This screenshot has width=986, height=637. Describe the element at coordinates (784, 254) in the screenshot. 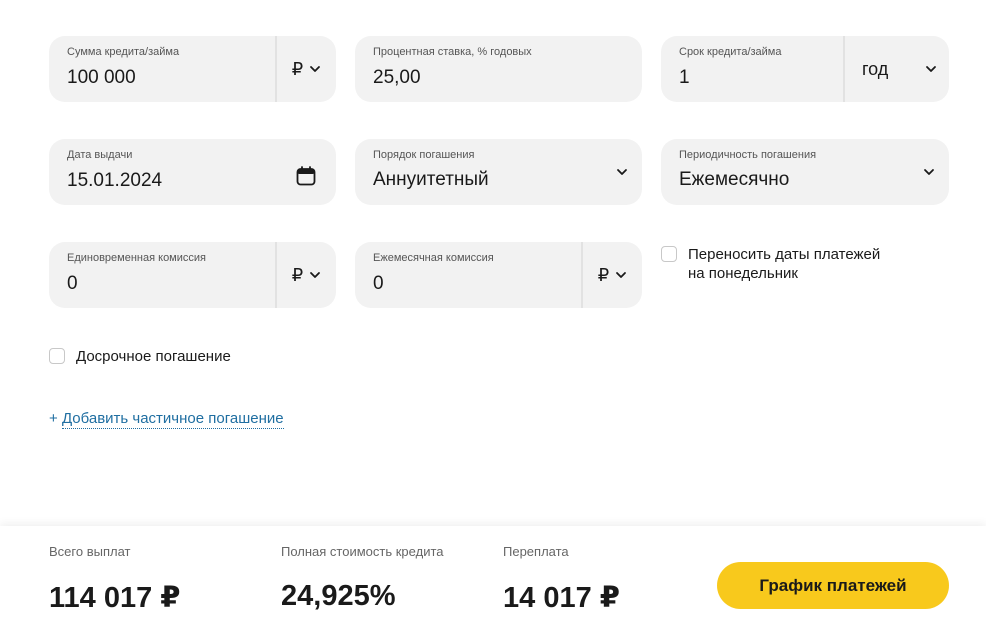

I see `move-dates-label-line1: Переносить даты платежей` at that location.